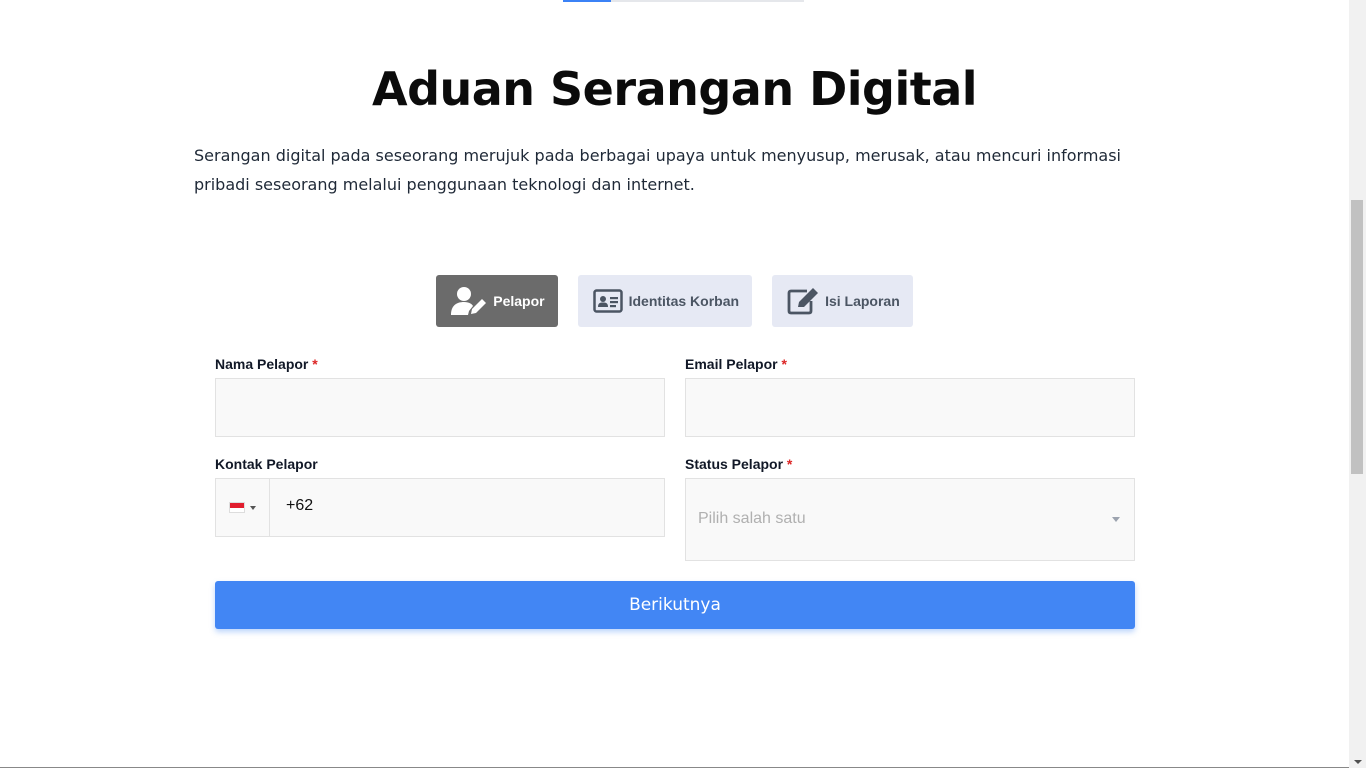 The width and height of the screenshot is (1366, 768). I want to click on tab-isi-laporan-label: Isi Laporan, so click(862, 301).